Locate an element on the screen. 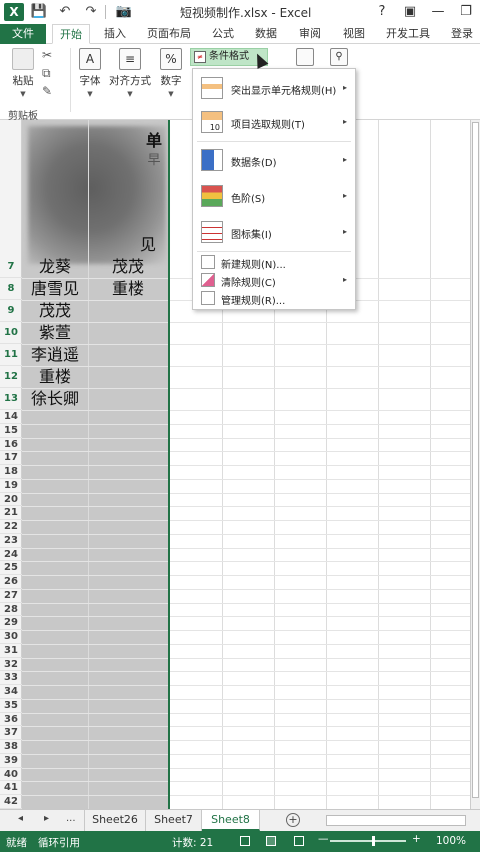  sheet-nav-right-icon: ▸ is located at coordinates (46, 818).